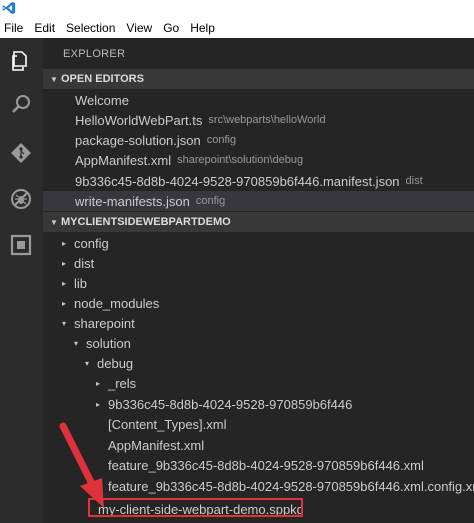 The height and width of the screenshot is (523, 474). I want to click on menu-help: Help, so click(202, 28).